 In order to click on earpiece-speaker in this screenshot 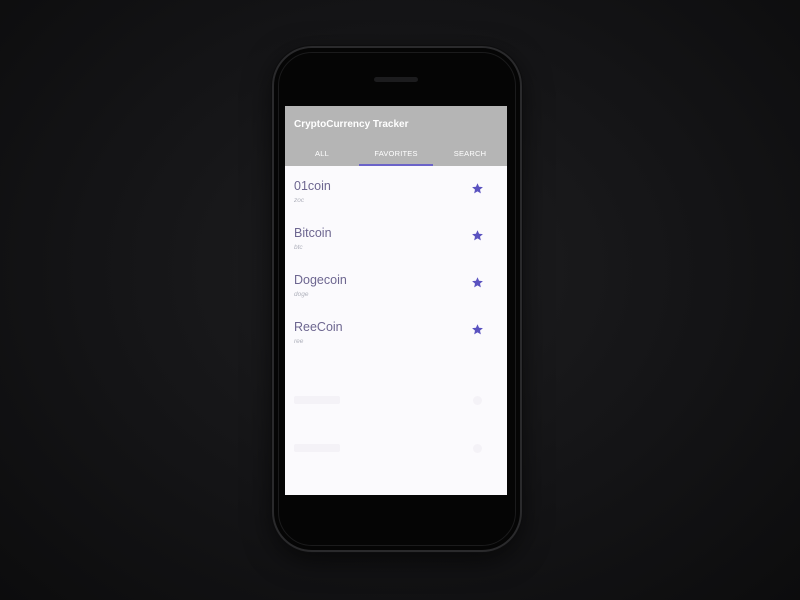, I will do `click(396, 79)`.